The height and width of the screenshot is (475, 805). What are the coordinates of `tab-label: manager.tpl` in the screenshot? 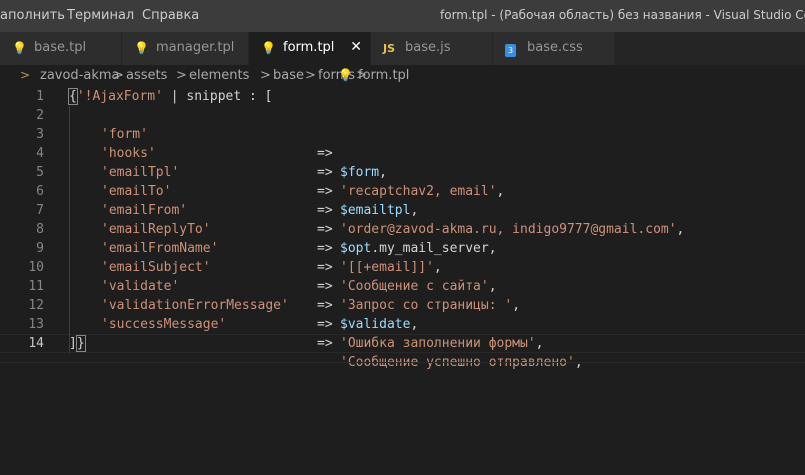 It's located at (195, 47).